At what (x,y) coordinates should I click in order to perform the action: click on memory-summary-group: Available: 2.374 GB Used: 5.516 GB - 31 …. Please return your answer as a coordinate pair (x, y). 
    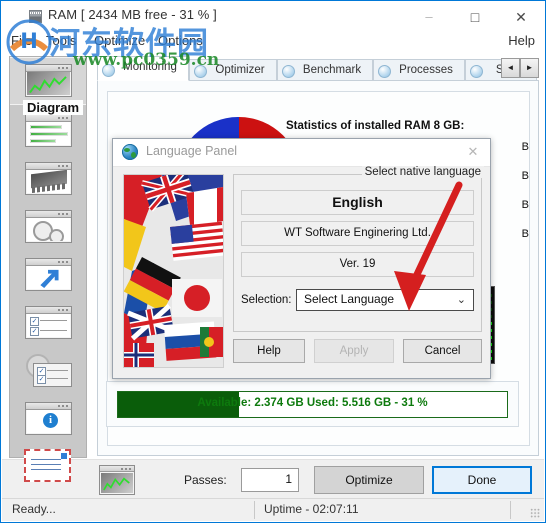
    Looking at the image, I should click on (318, 414).